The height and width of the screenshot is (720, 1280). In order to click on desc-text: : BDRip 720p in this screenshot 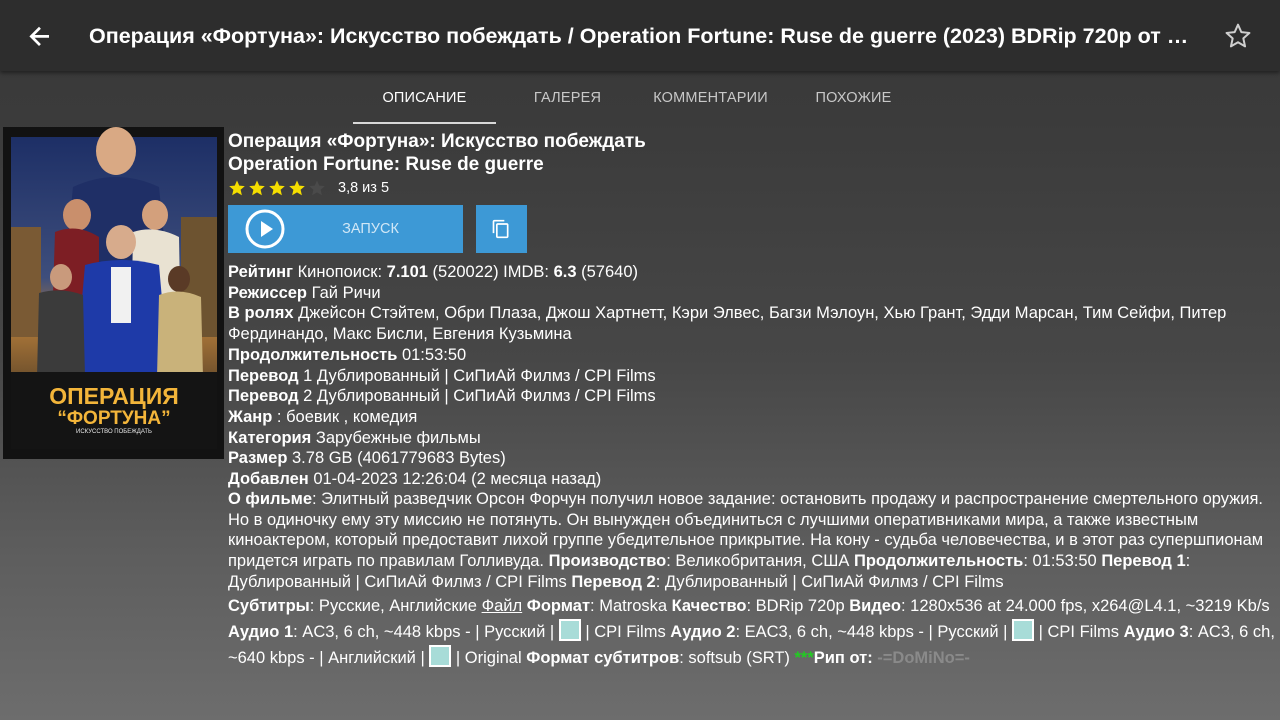, I will do `click(798, 605)`.